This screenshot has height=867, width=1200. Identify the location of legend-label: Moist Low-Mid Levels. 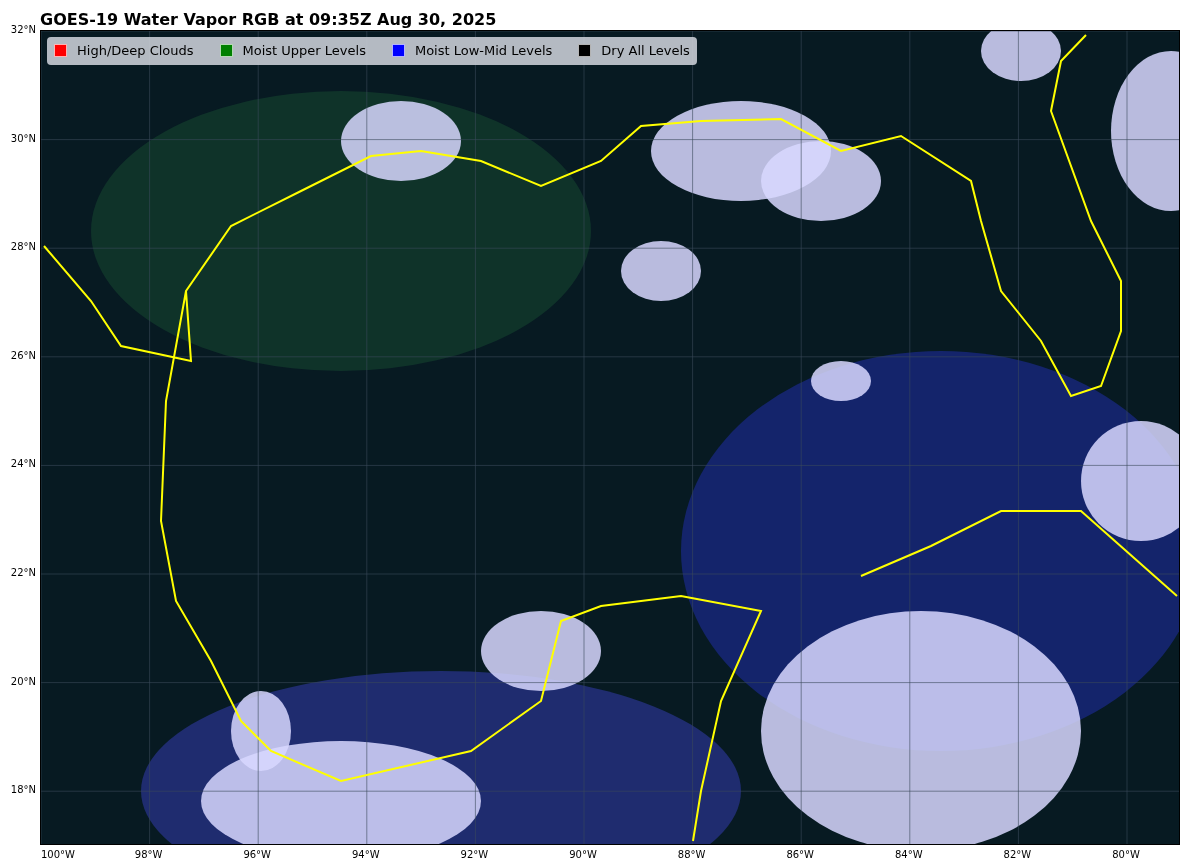
(483, 51).